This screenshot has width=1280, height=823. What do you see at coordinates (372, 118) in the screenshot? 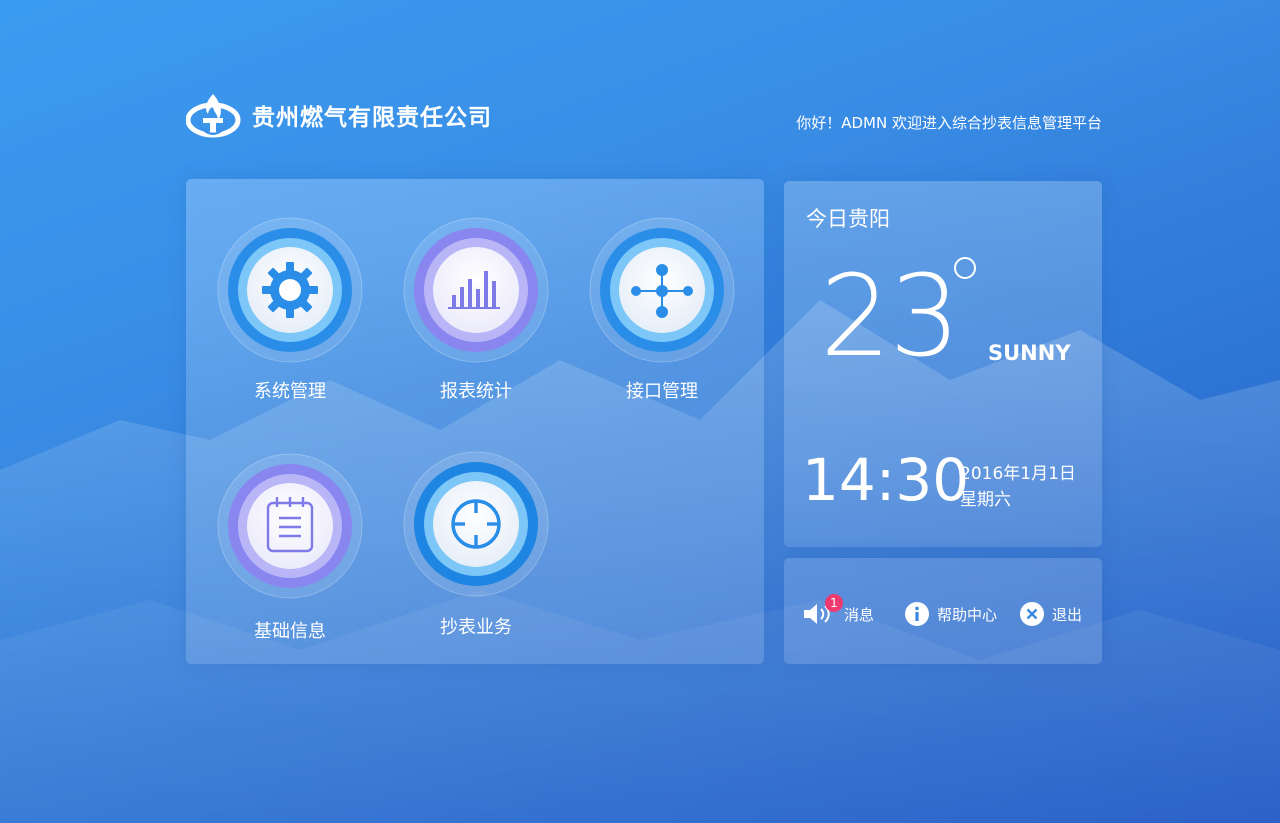
I see `company-name: 贵州燃气有限责任公司` at bounding box center [372, 118].